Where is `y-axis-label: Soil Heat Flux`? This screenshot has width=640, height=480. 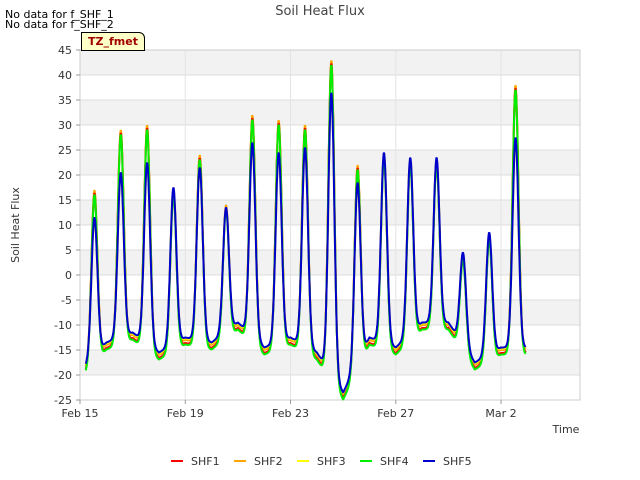
y-axis-label: Soil Heat Flux is located at coordinates (15, 225).